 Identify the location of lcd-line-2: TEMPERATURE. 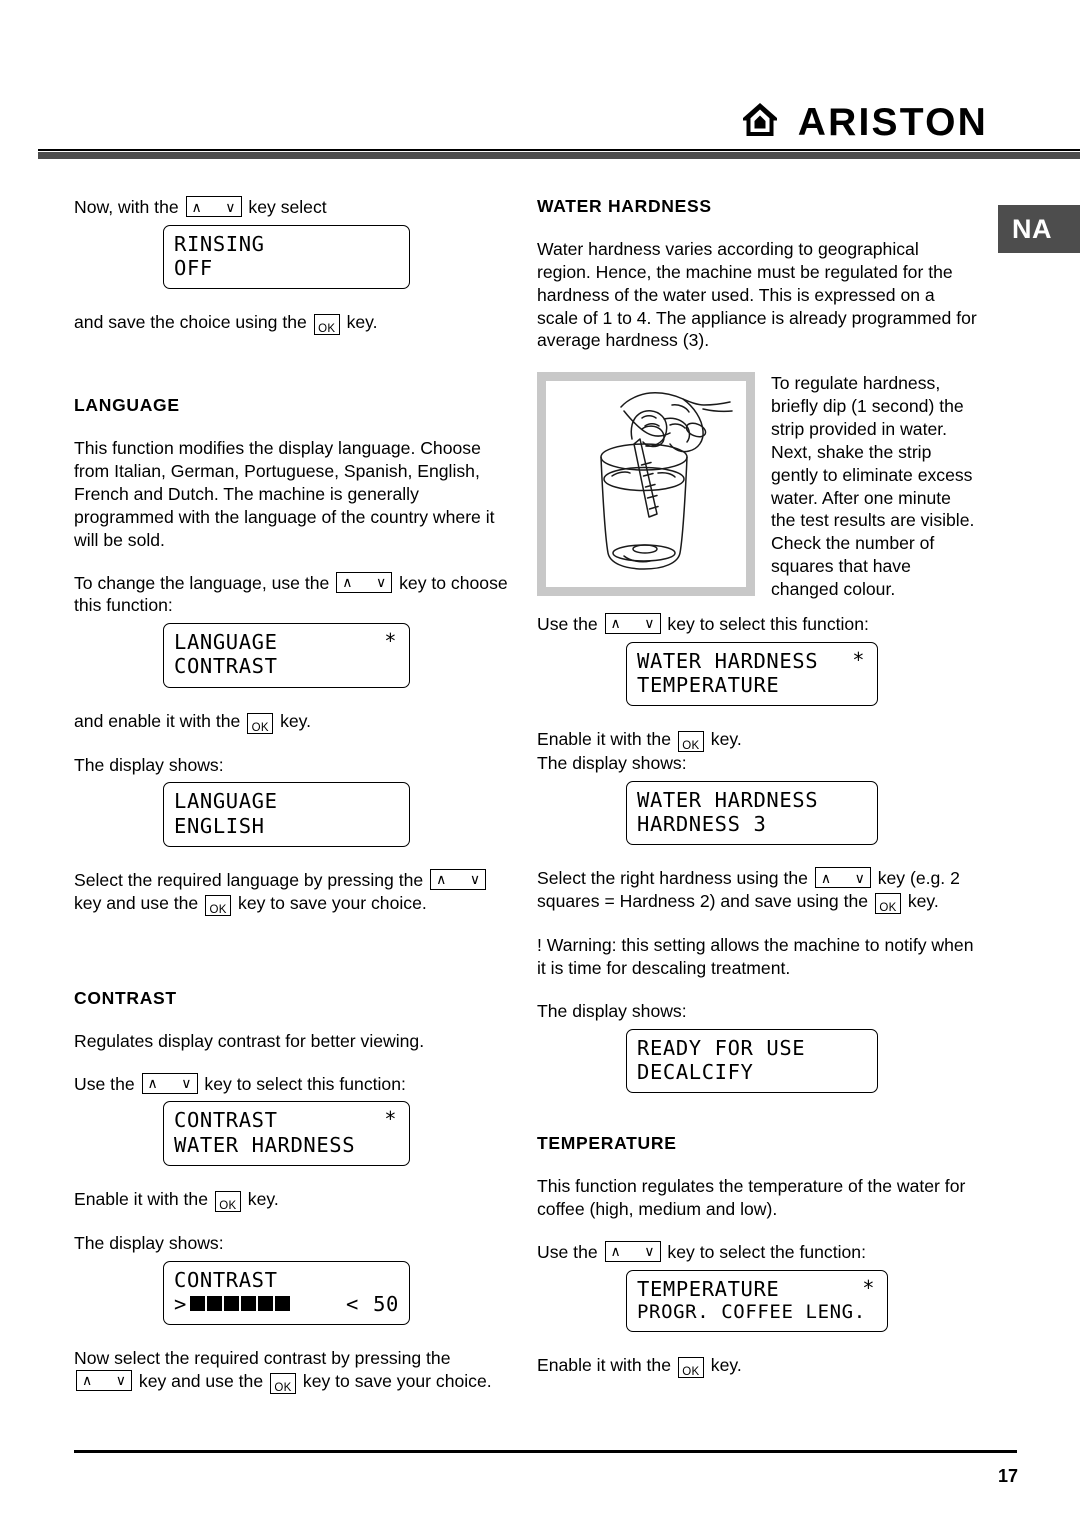
(708, 684).